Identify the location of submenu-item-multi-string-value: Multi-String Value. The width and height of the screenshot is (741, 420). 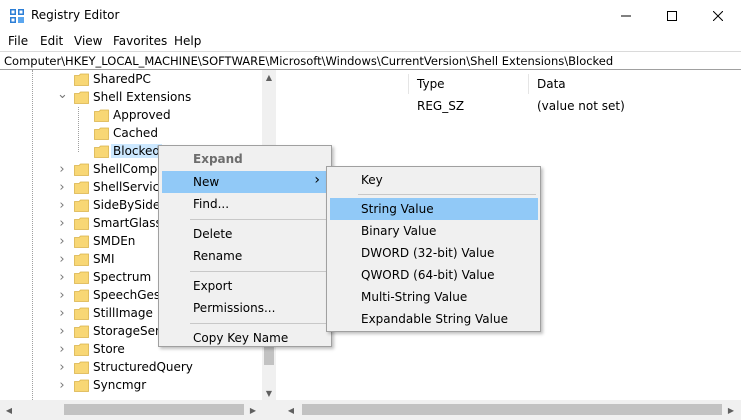
(434, 297).